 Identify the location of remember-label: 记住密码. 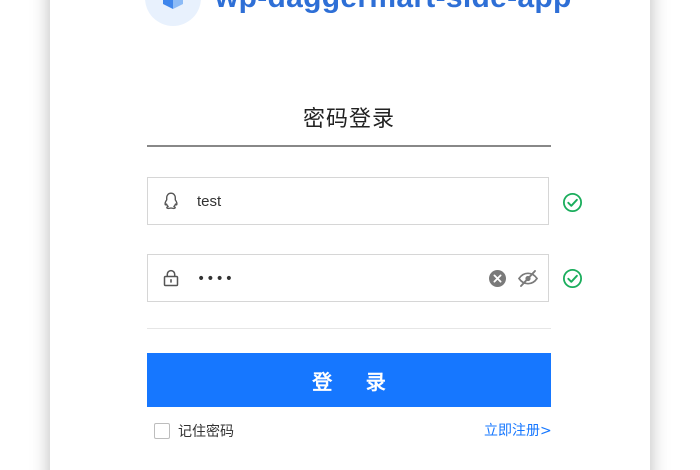
(206, 432).